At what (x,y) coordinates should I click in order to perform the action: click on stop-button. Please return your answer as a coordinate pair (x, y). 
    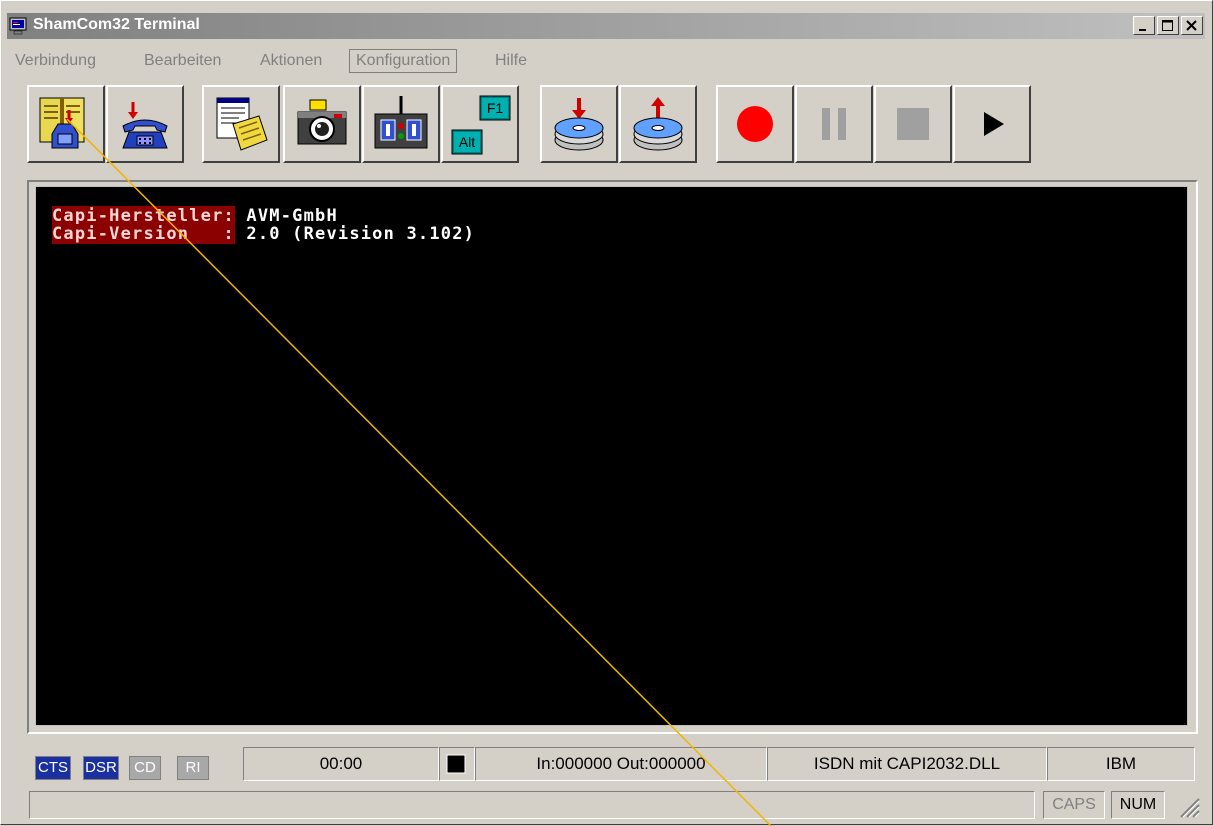
    Looking at the image, I should click on (913, 124).